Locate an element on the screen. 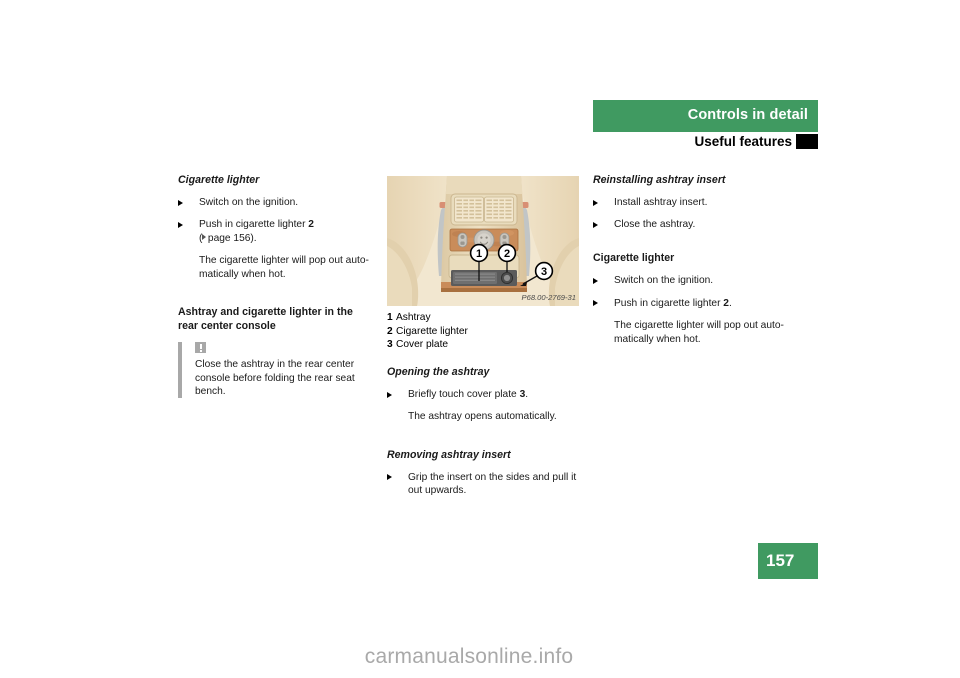 This screenshot has height=678, width=960. rear-console-illustration: 1 2 3 P68.00-2769-31 is located at coordinates (483, 241).